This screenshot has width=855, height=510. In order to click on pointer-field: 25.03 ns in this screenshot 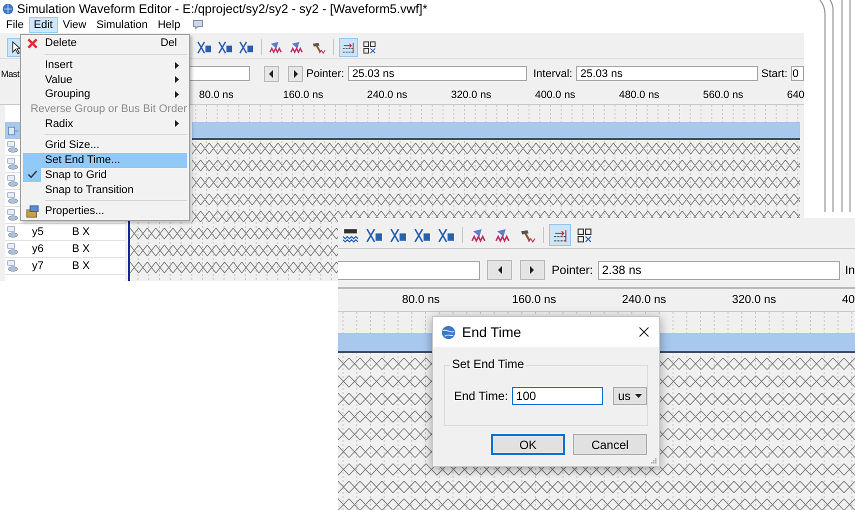, I will do `click(438, 73)`.